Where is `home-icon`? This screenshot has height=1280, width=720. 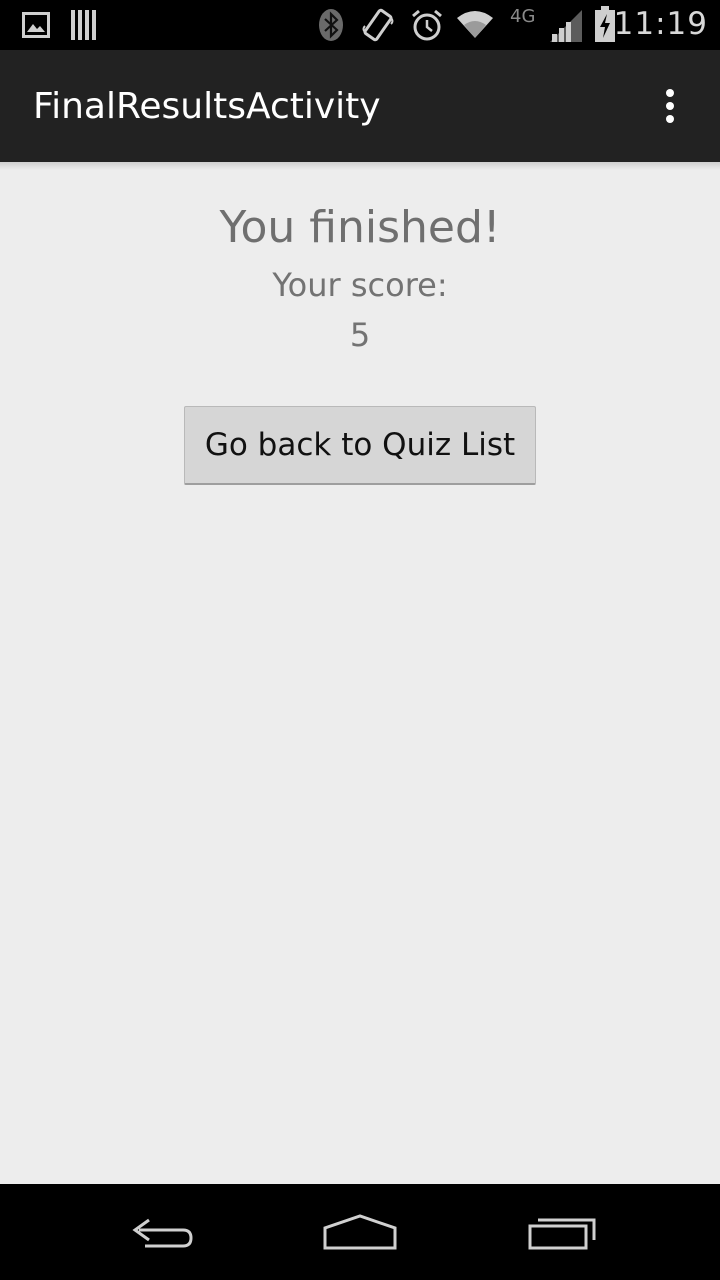
home-icon is located at coordinates (360, 1232).